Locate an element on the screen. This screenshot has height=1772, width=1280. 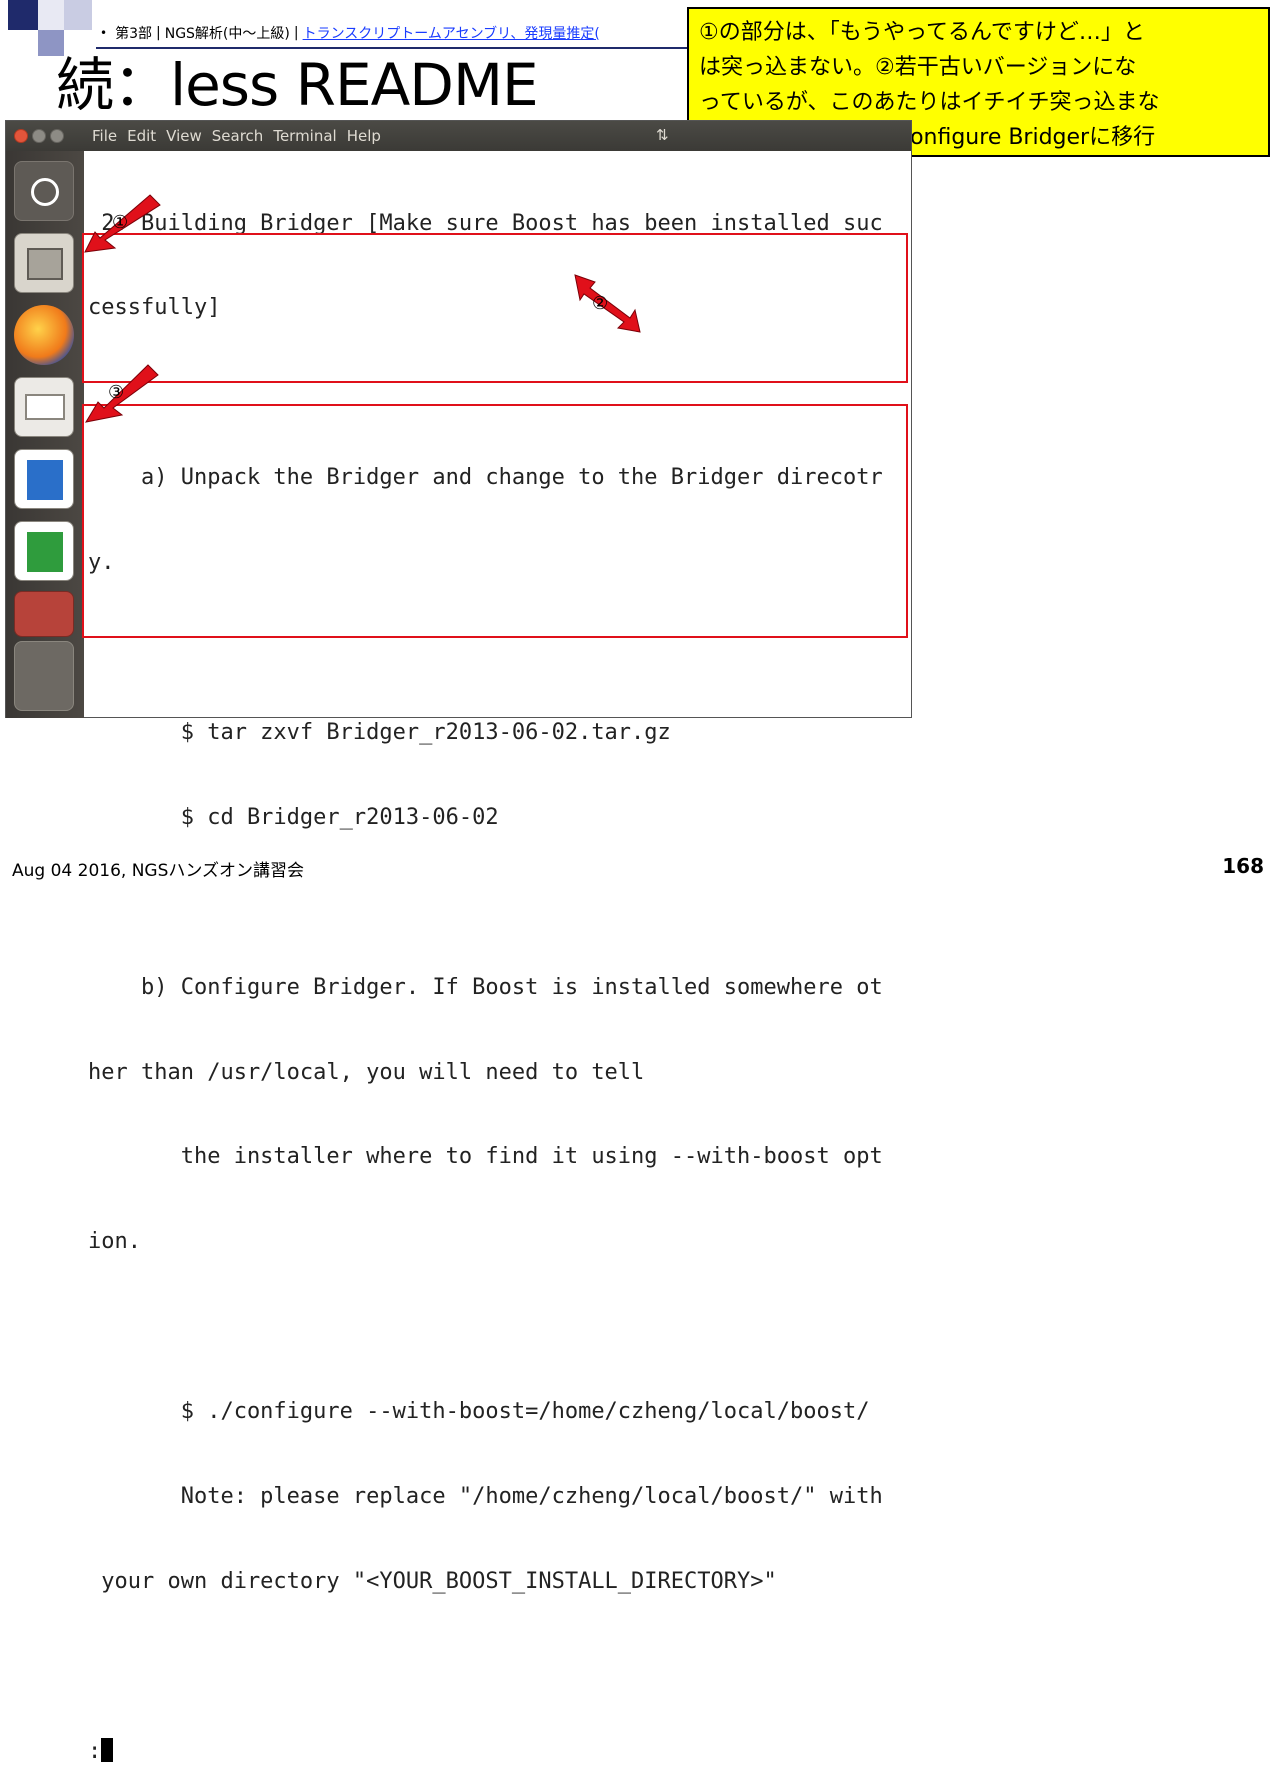
terminal-line: $ cd Bridger_r2013-06-02 is located at coordinates (293, 817).